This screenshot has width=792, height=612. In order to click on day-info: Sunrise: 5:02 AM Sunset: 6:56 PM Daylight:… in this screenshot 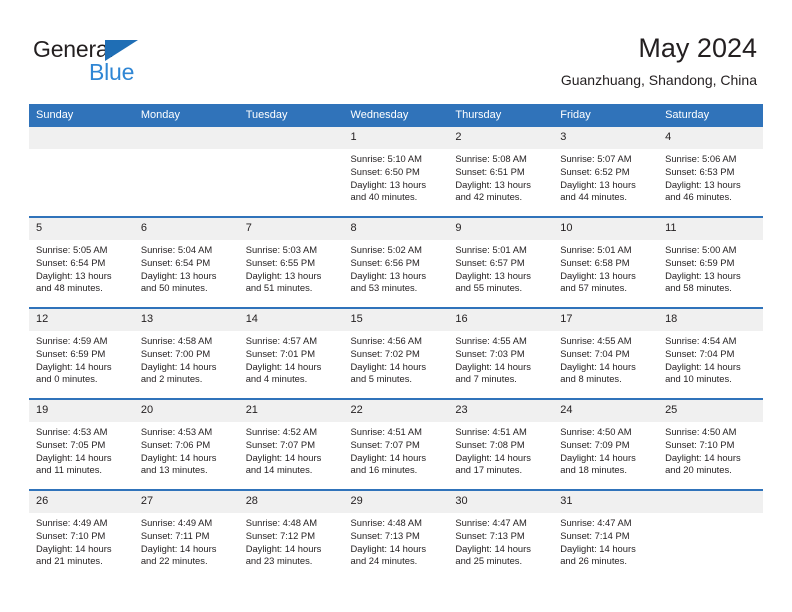, I will do `click(396, 267)`.